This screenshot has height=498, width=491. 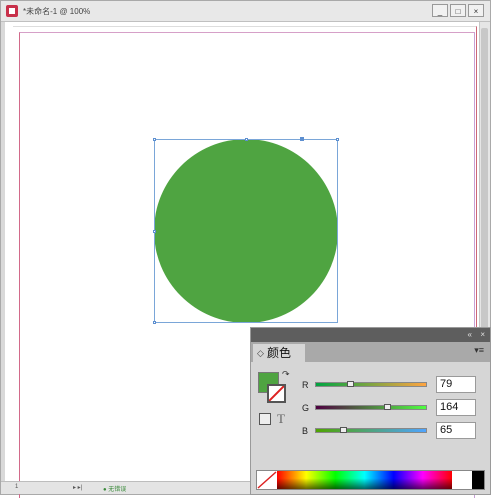 I want to click on tab-label: 颜色, so click(x=279, y=353).